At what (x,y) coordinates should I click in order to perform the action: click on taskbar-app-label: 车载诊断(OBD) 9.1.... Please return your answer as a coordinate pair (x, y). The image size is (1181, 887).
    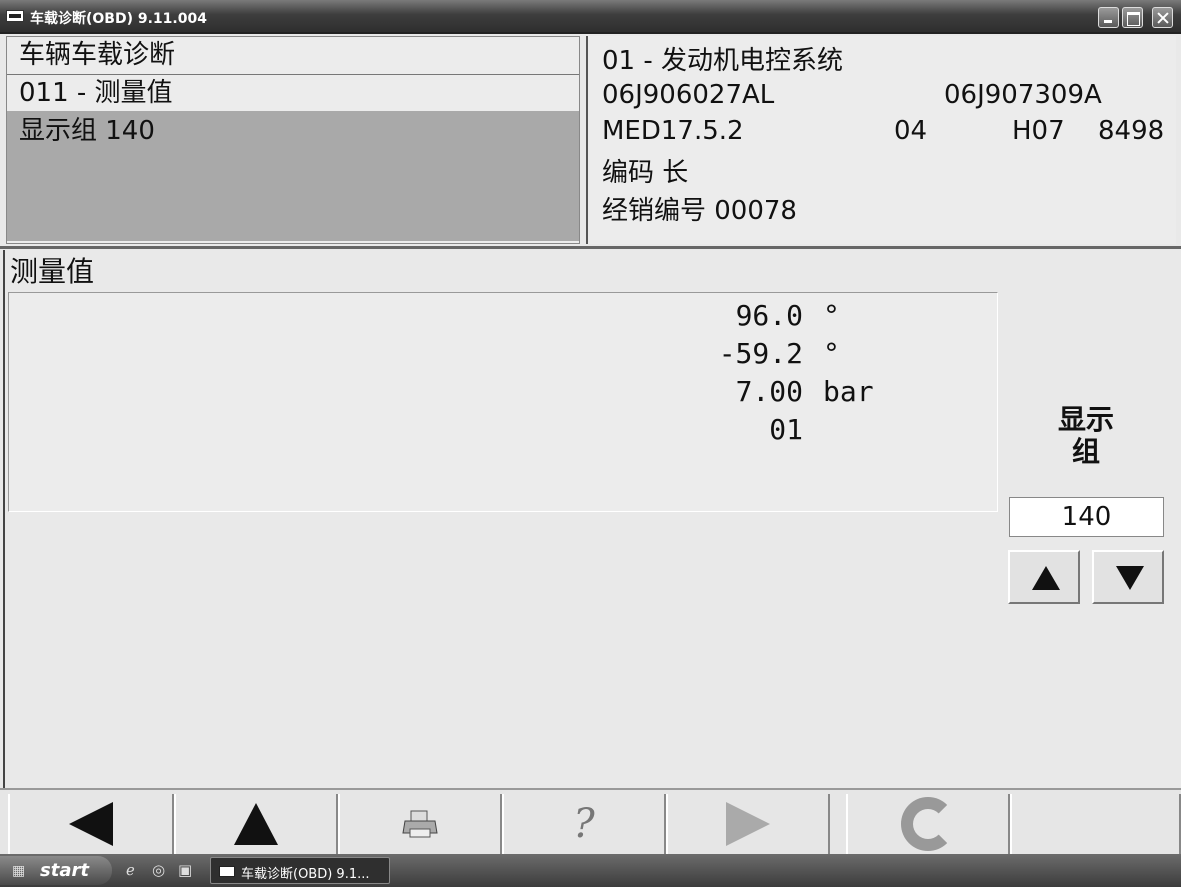
    Looking at the image, I should click on (305, 874).